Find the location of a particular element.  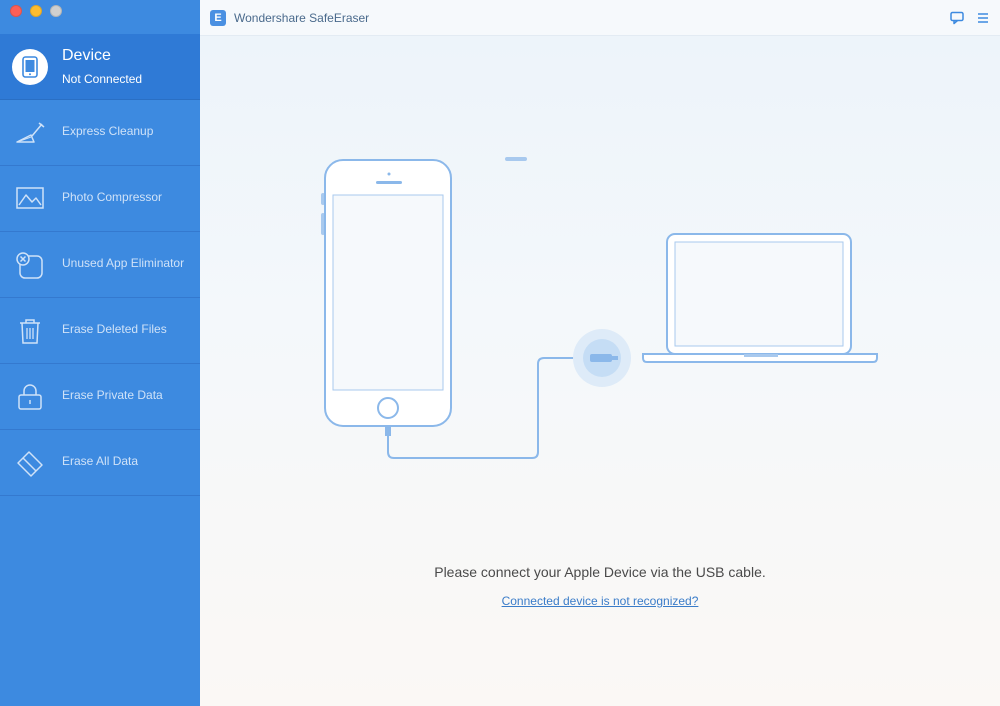

window-controls is located at coordinates (36, 11).